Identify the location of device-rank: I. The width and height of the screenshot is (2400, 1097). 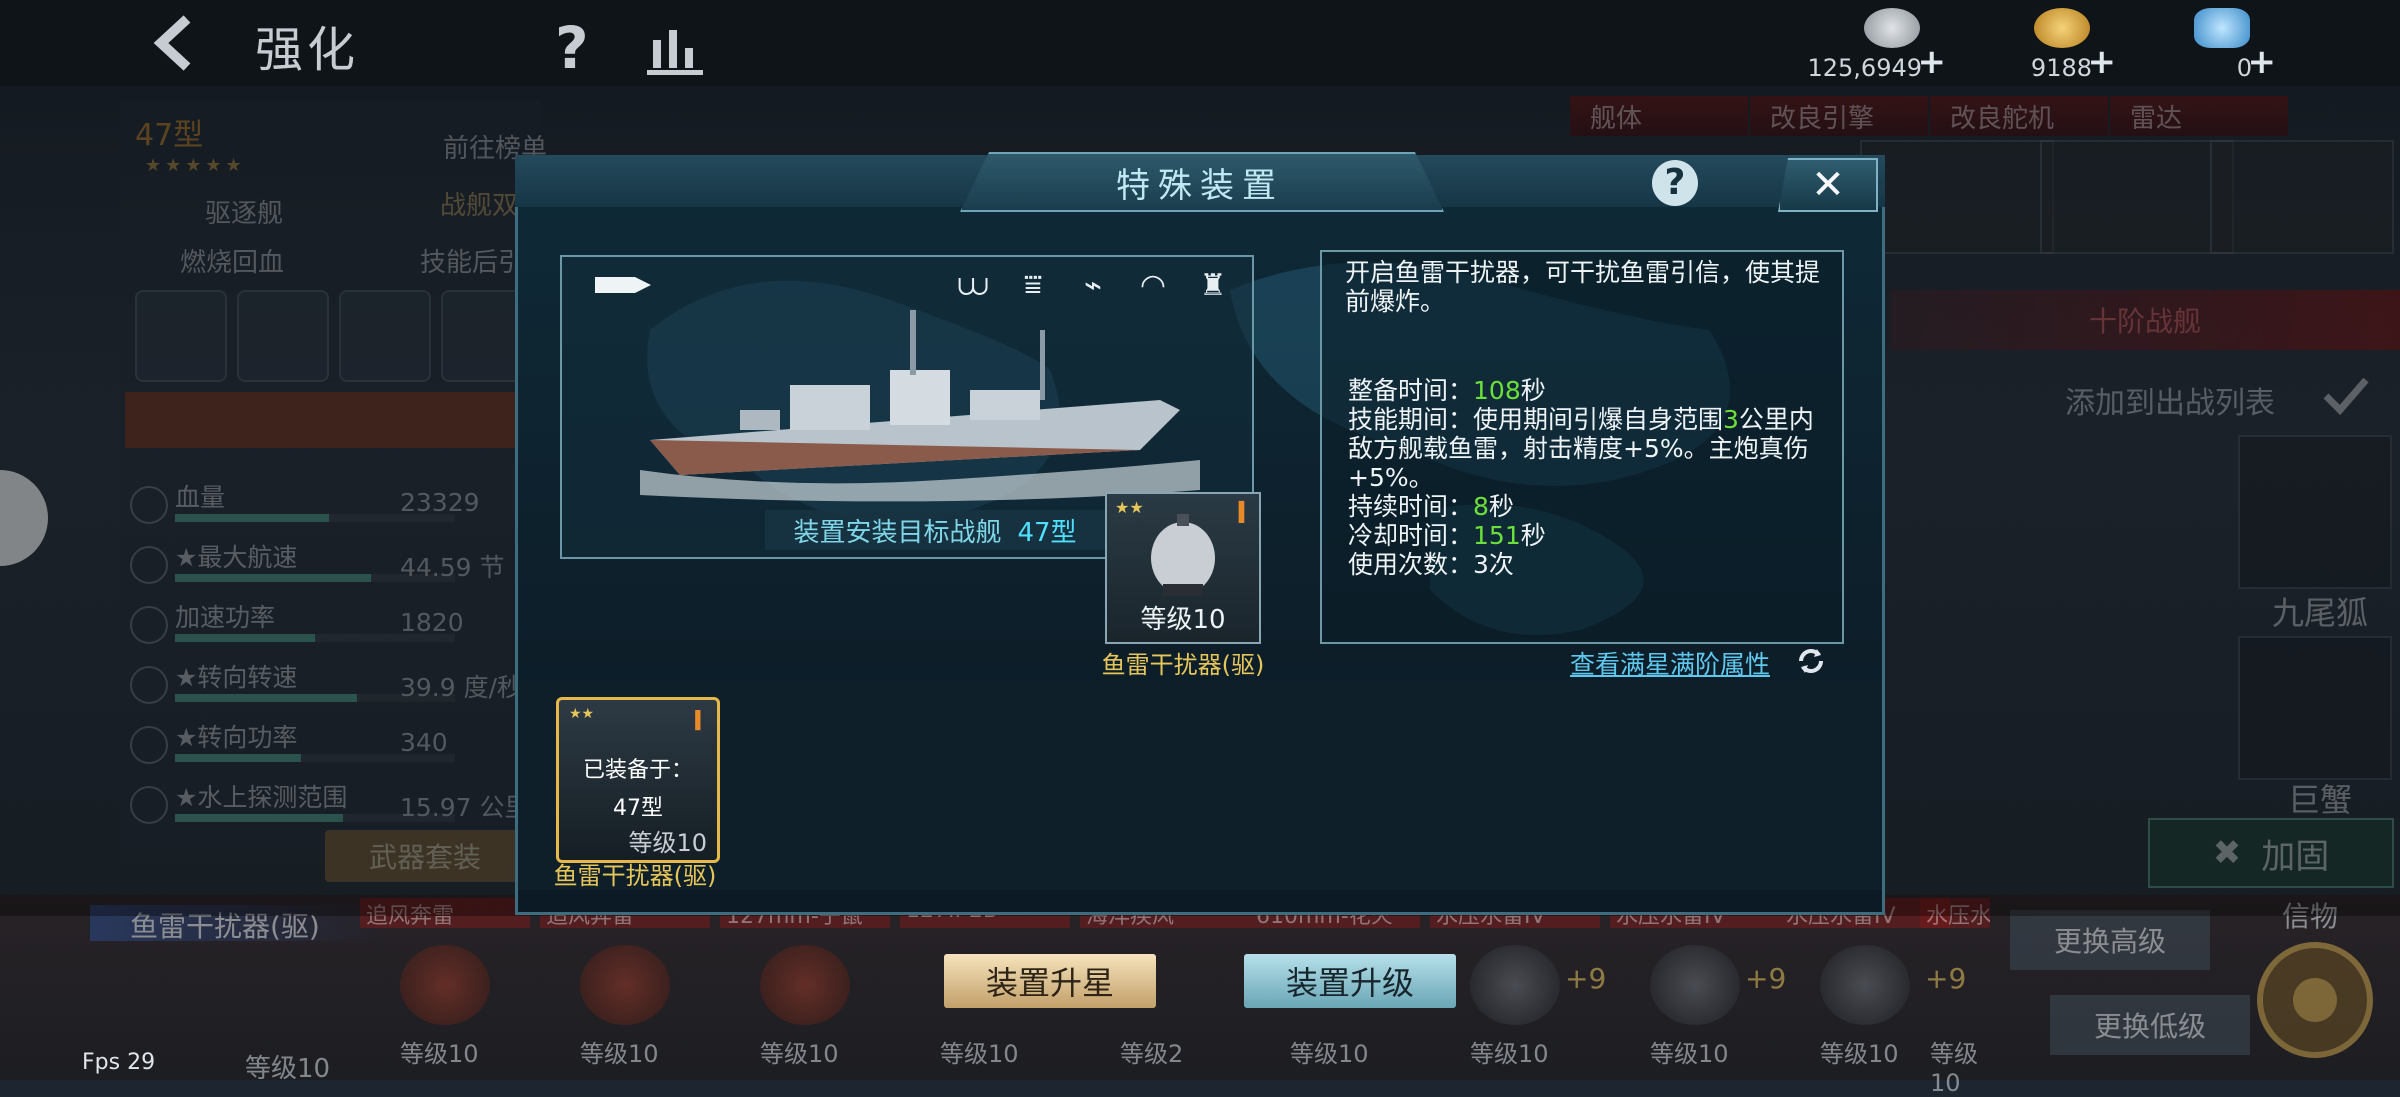
(1241, 513).